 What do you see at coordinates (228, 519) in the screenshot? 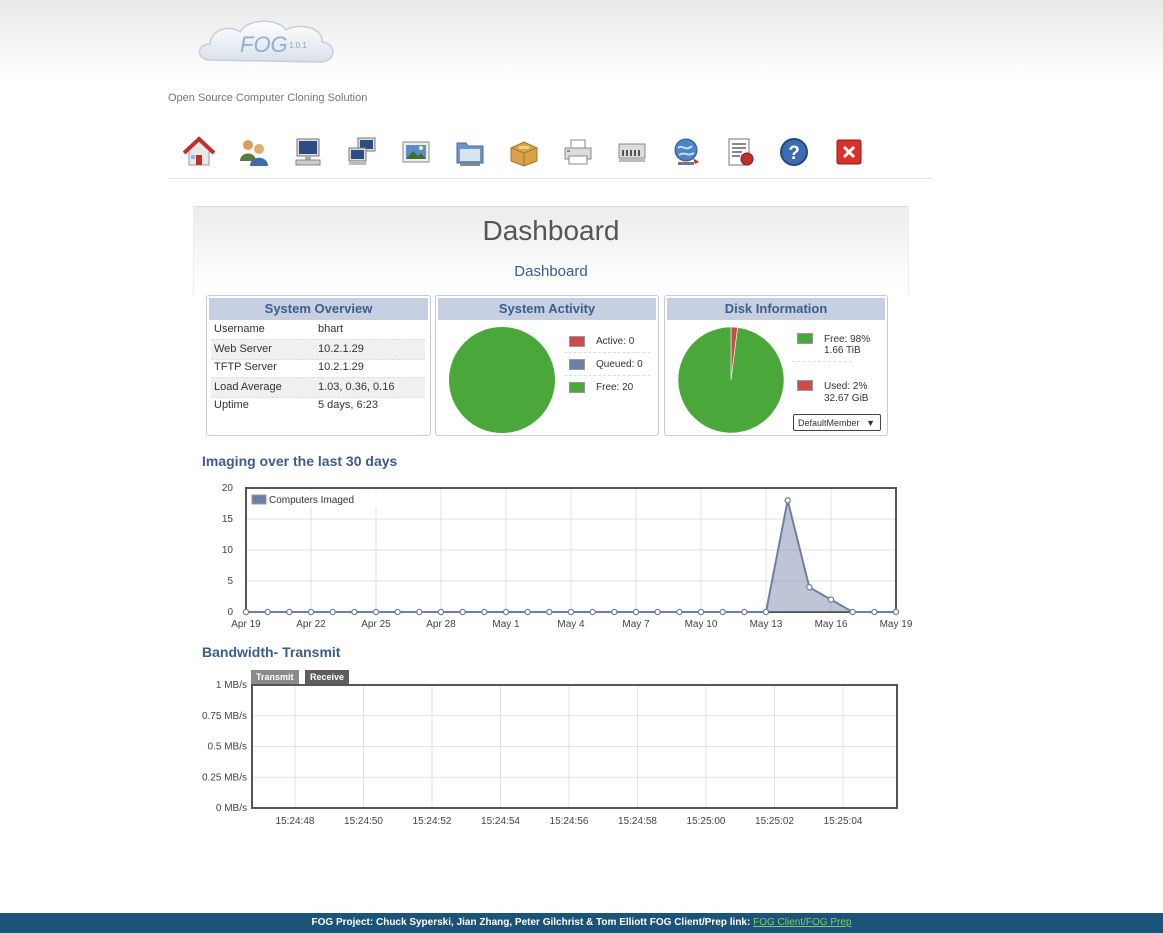
I see `y-tick-label: 15` at bounding box center [228, 519].